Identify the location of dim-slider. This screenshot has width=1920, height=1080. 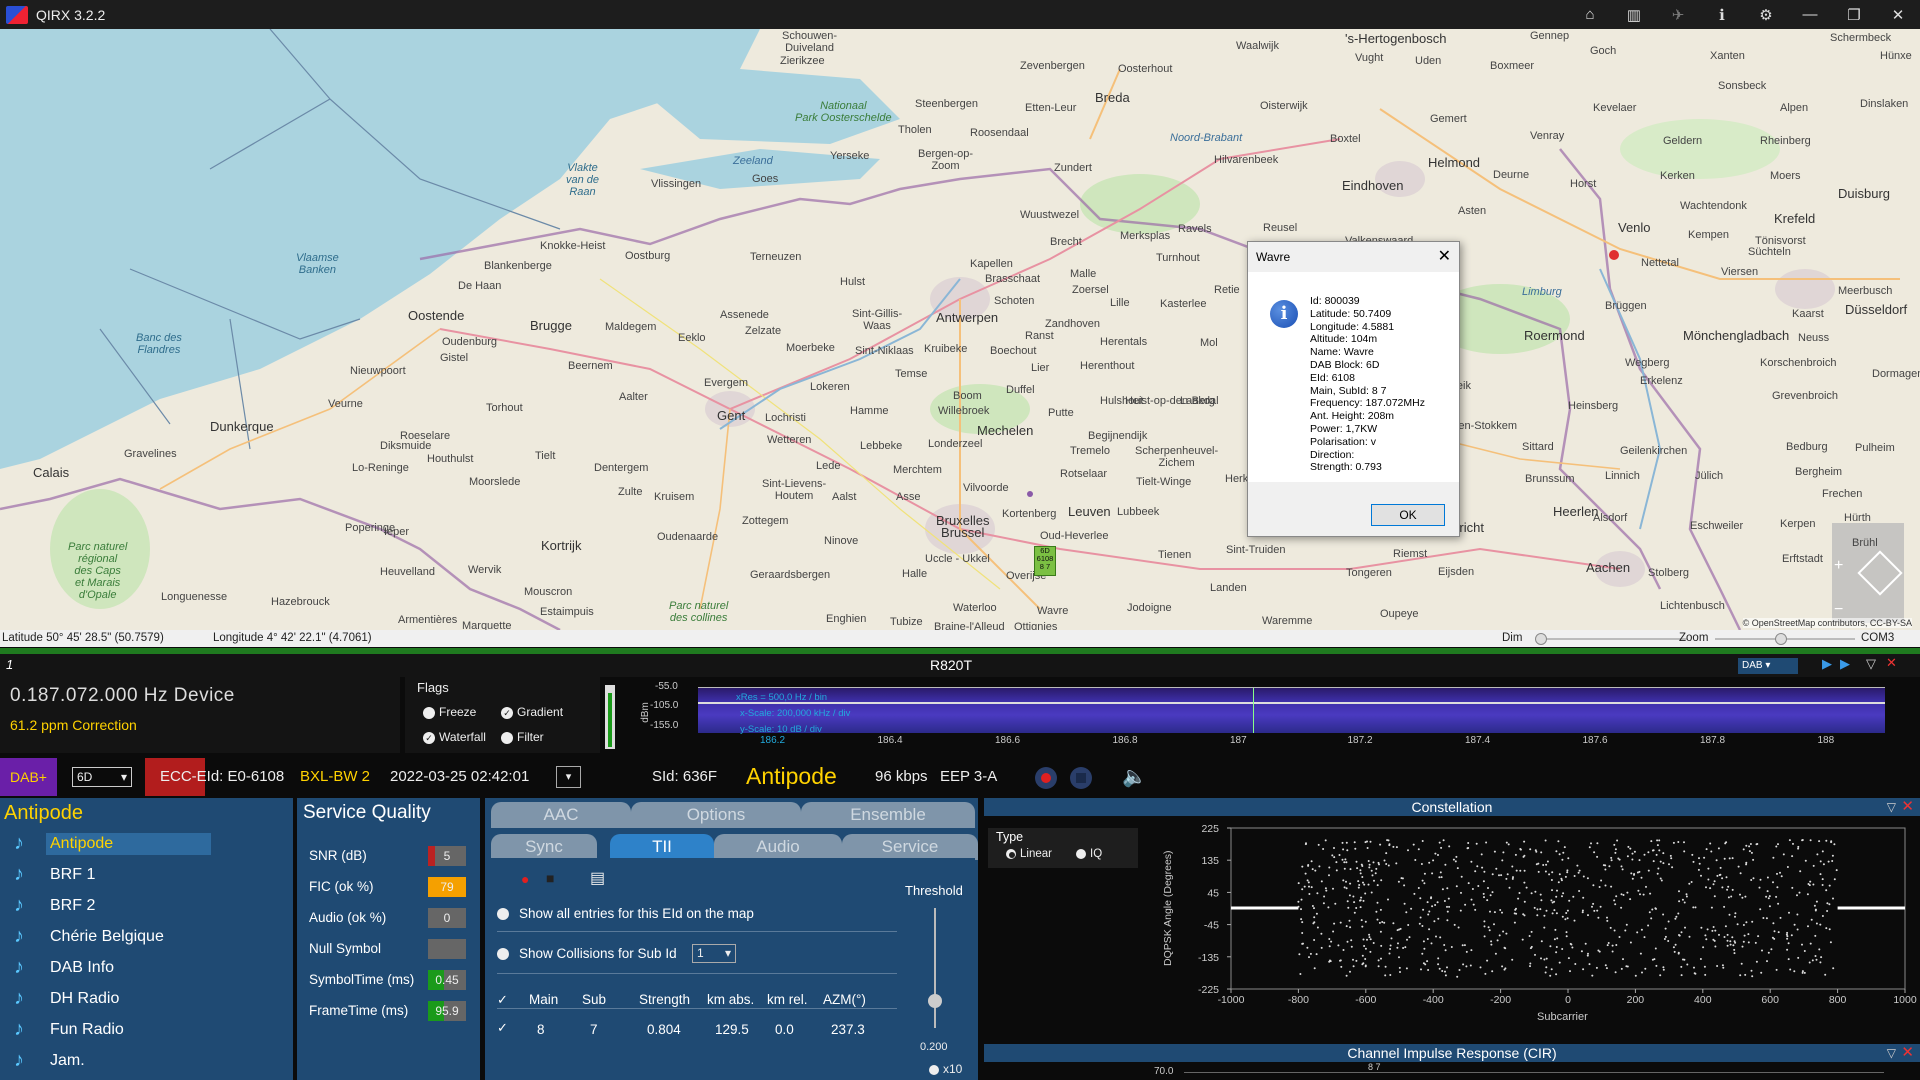
(1611, 639).